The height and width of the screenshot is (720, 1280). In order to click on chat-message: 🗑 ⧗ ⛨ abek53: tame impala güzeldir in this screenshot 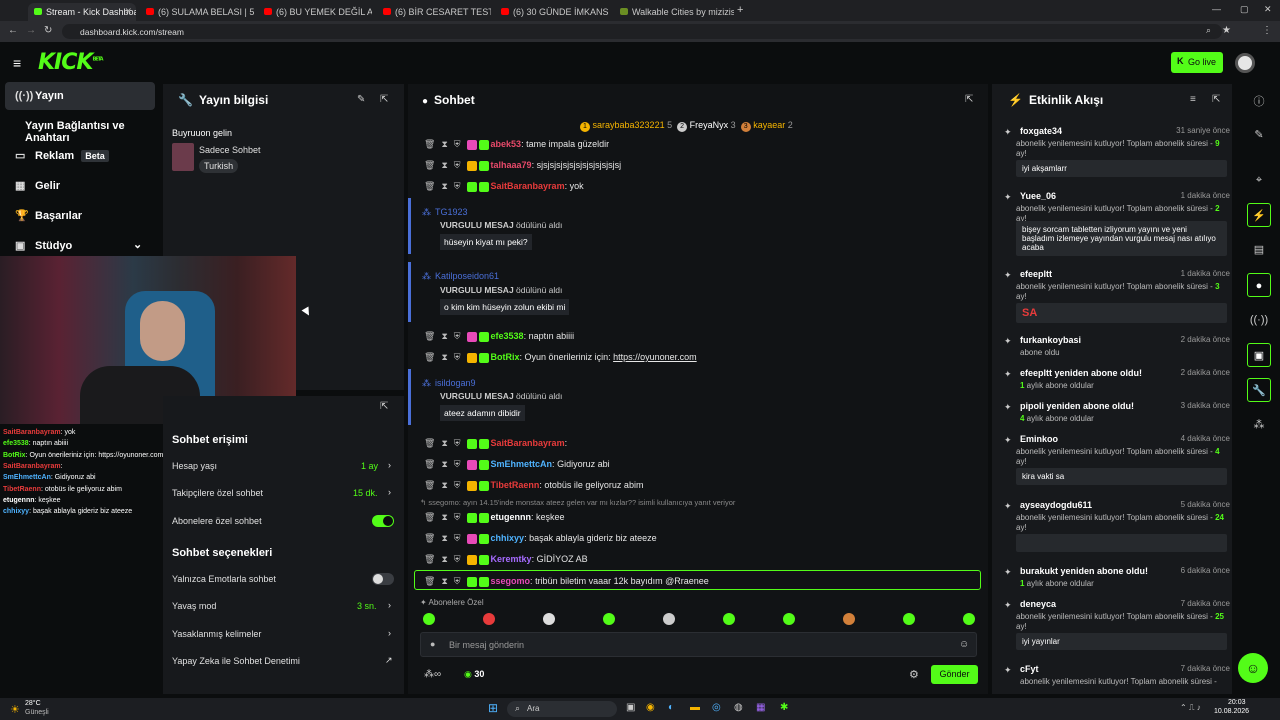, I will do `click(516, 144)`.